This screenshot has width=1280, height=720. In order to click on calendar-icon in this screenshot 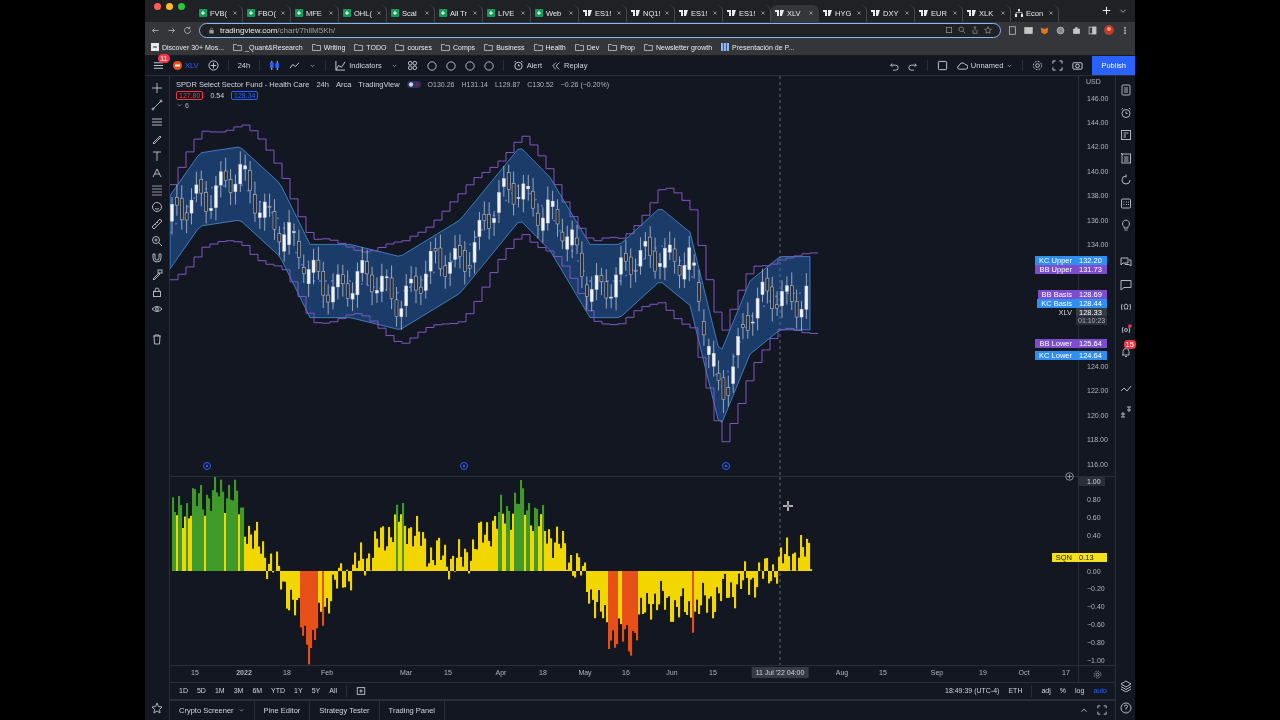, I will do `click(1125, 202)`.